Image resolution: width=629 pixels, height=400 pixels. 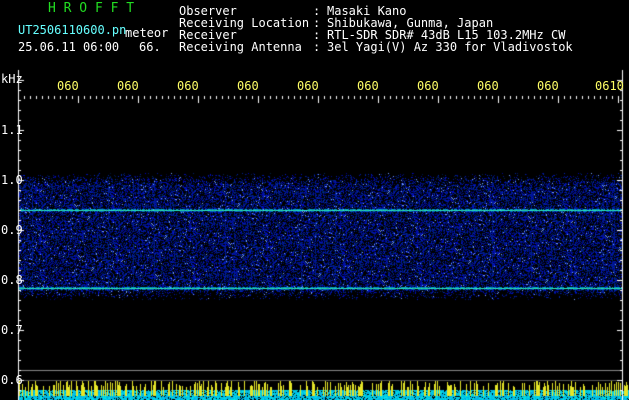 I want to click on datetime-label: 25.06.11 06:00, so click(x=69, y=47).